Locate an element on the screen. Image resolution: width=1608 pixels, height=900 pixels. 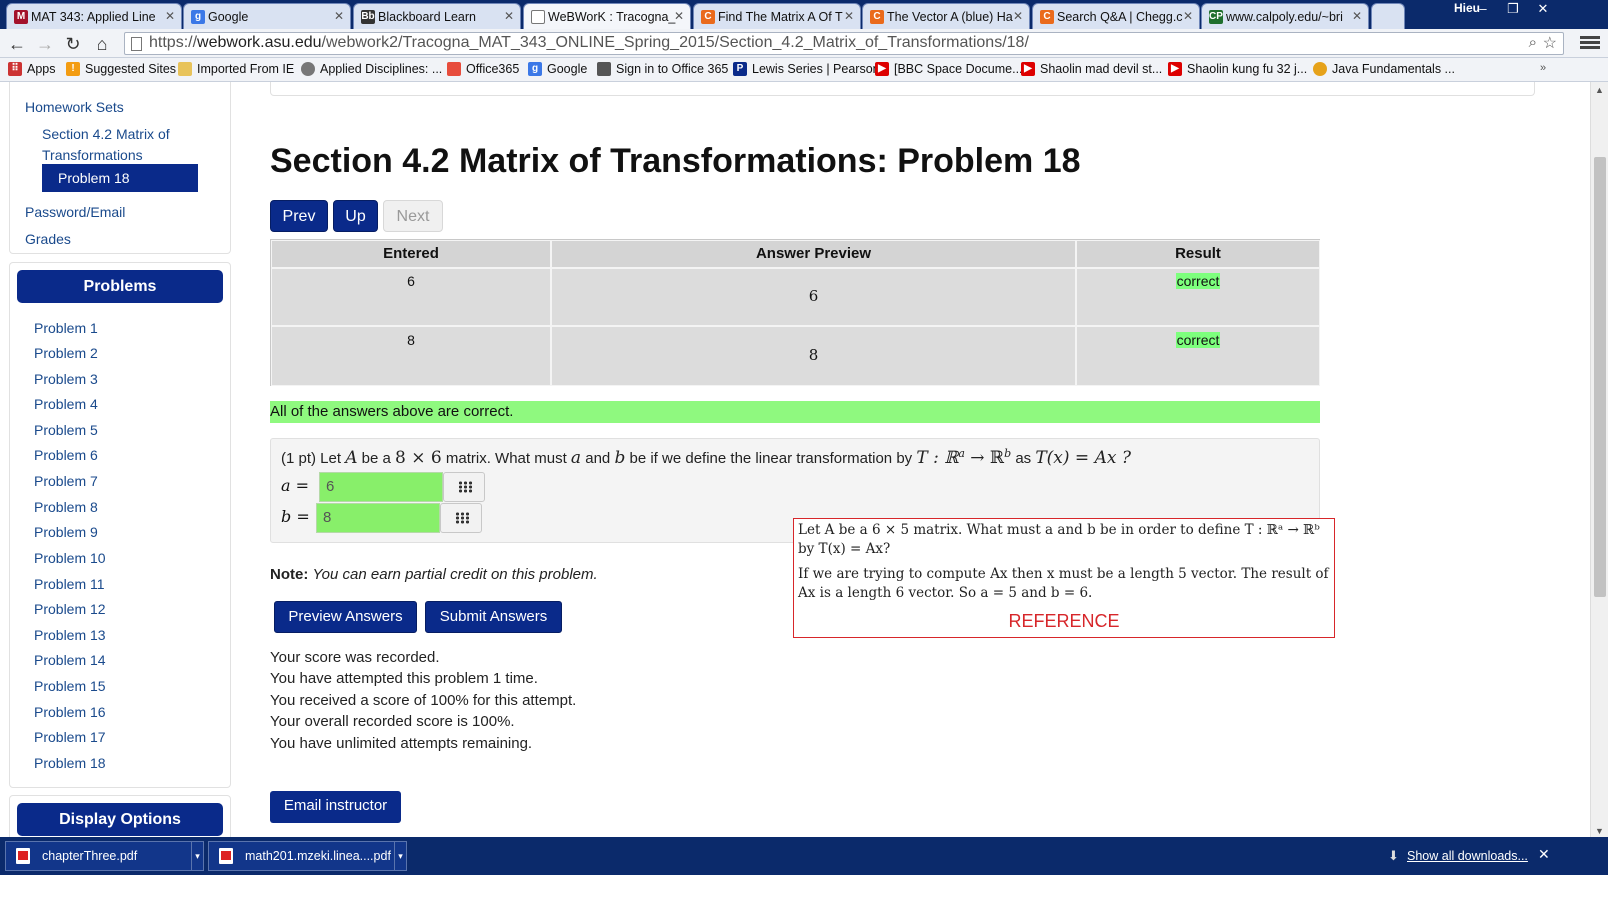
sidebar-item-set-name: Section 4.2 Matrix of is located at coordinates (106, 134).